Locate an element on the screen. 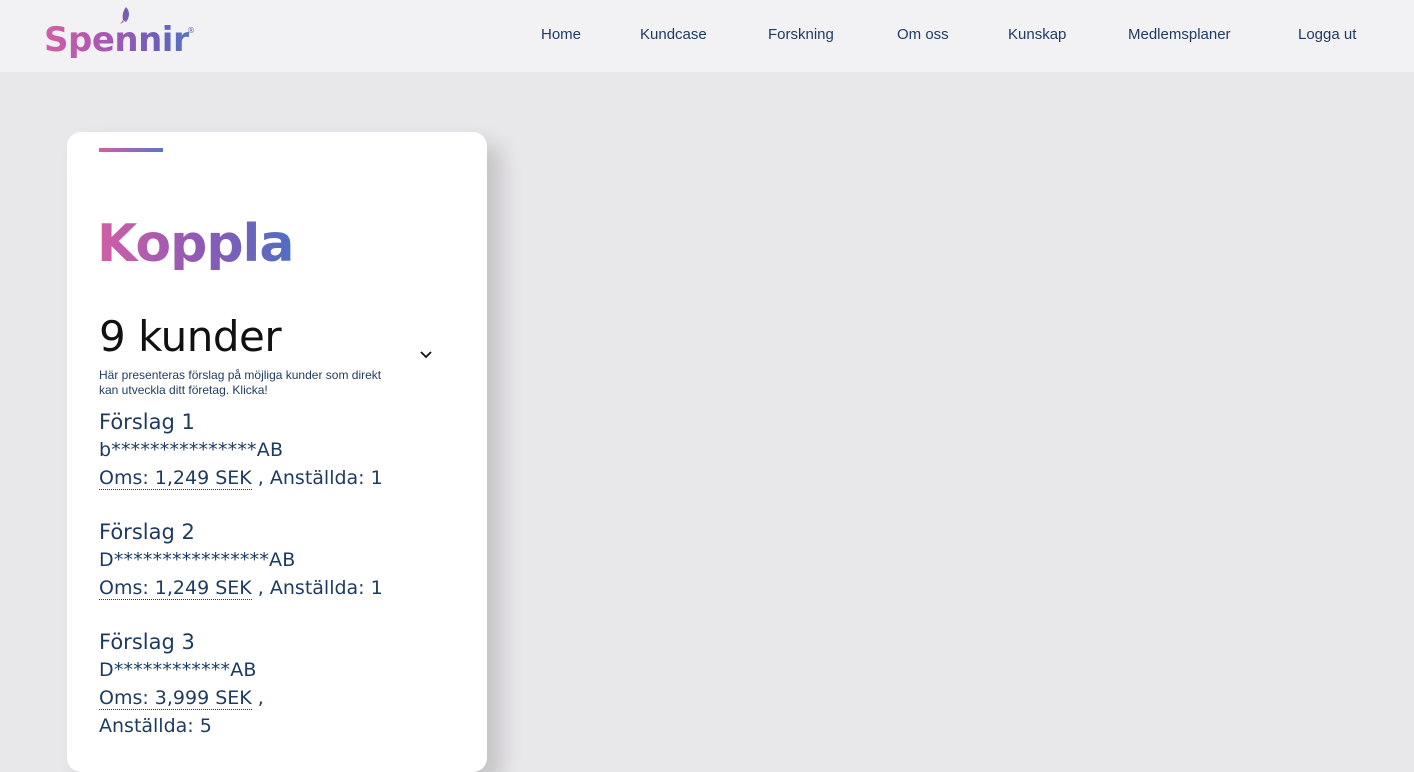 Image resolution: width=1414 pixels, height=772 pixels. suggestion-title: Förslag 2 is located at coordinates (147, 532).